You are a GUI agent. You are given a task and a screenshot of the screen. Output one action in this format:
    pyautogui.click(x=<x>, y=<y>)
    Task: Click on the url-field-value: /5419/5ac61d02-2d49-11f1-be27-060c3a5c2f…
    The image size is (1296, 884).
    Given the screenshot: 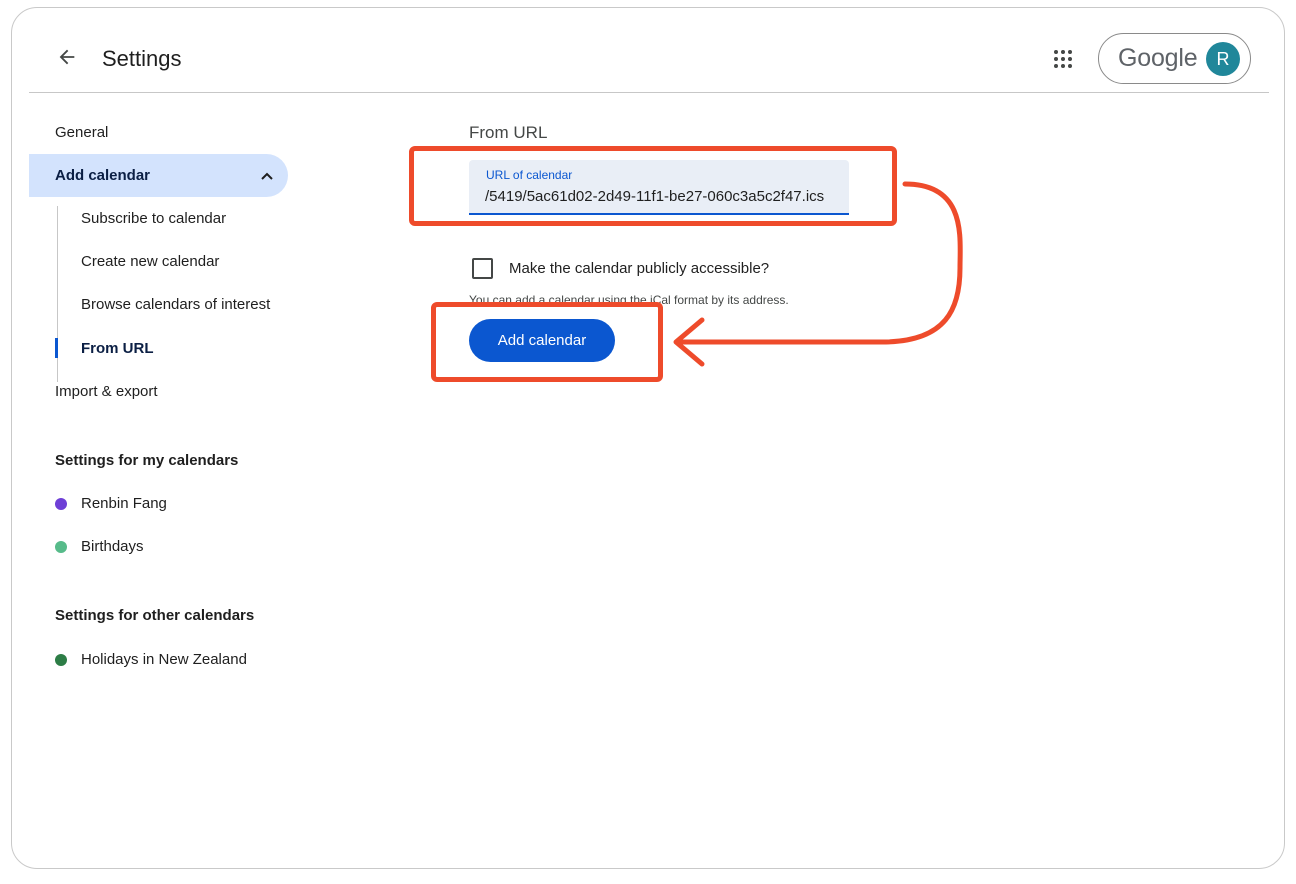 What is the action you would take?
    pyautogui.click(x=655, y=196)
    